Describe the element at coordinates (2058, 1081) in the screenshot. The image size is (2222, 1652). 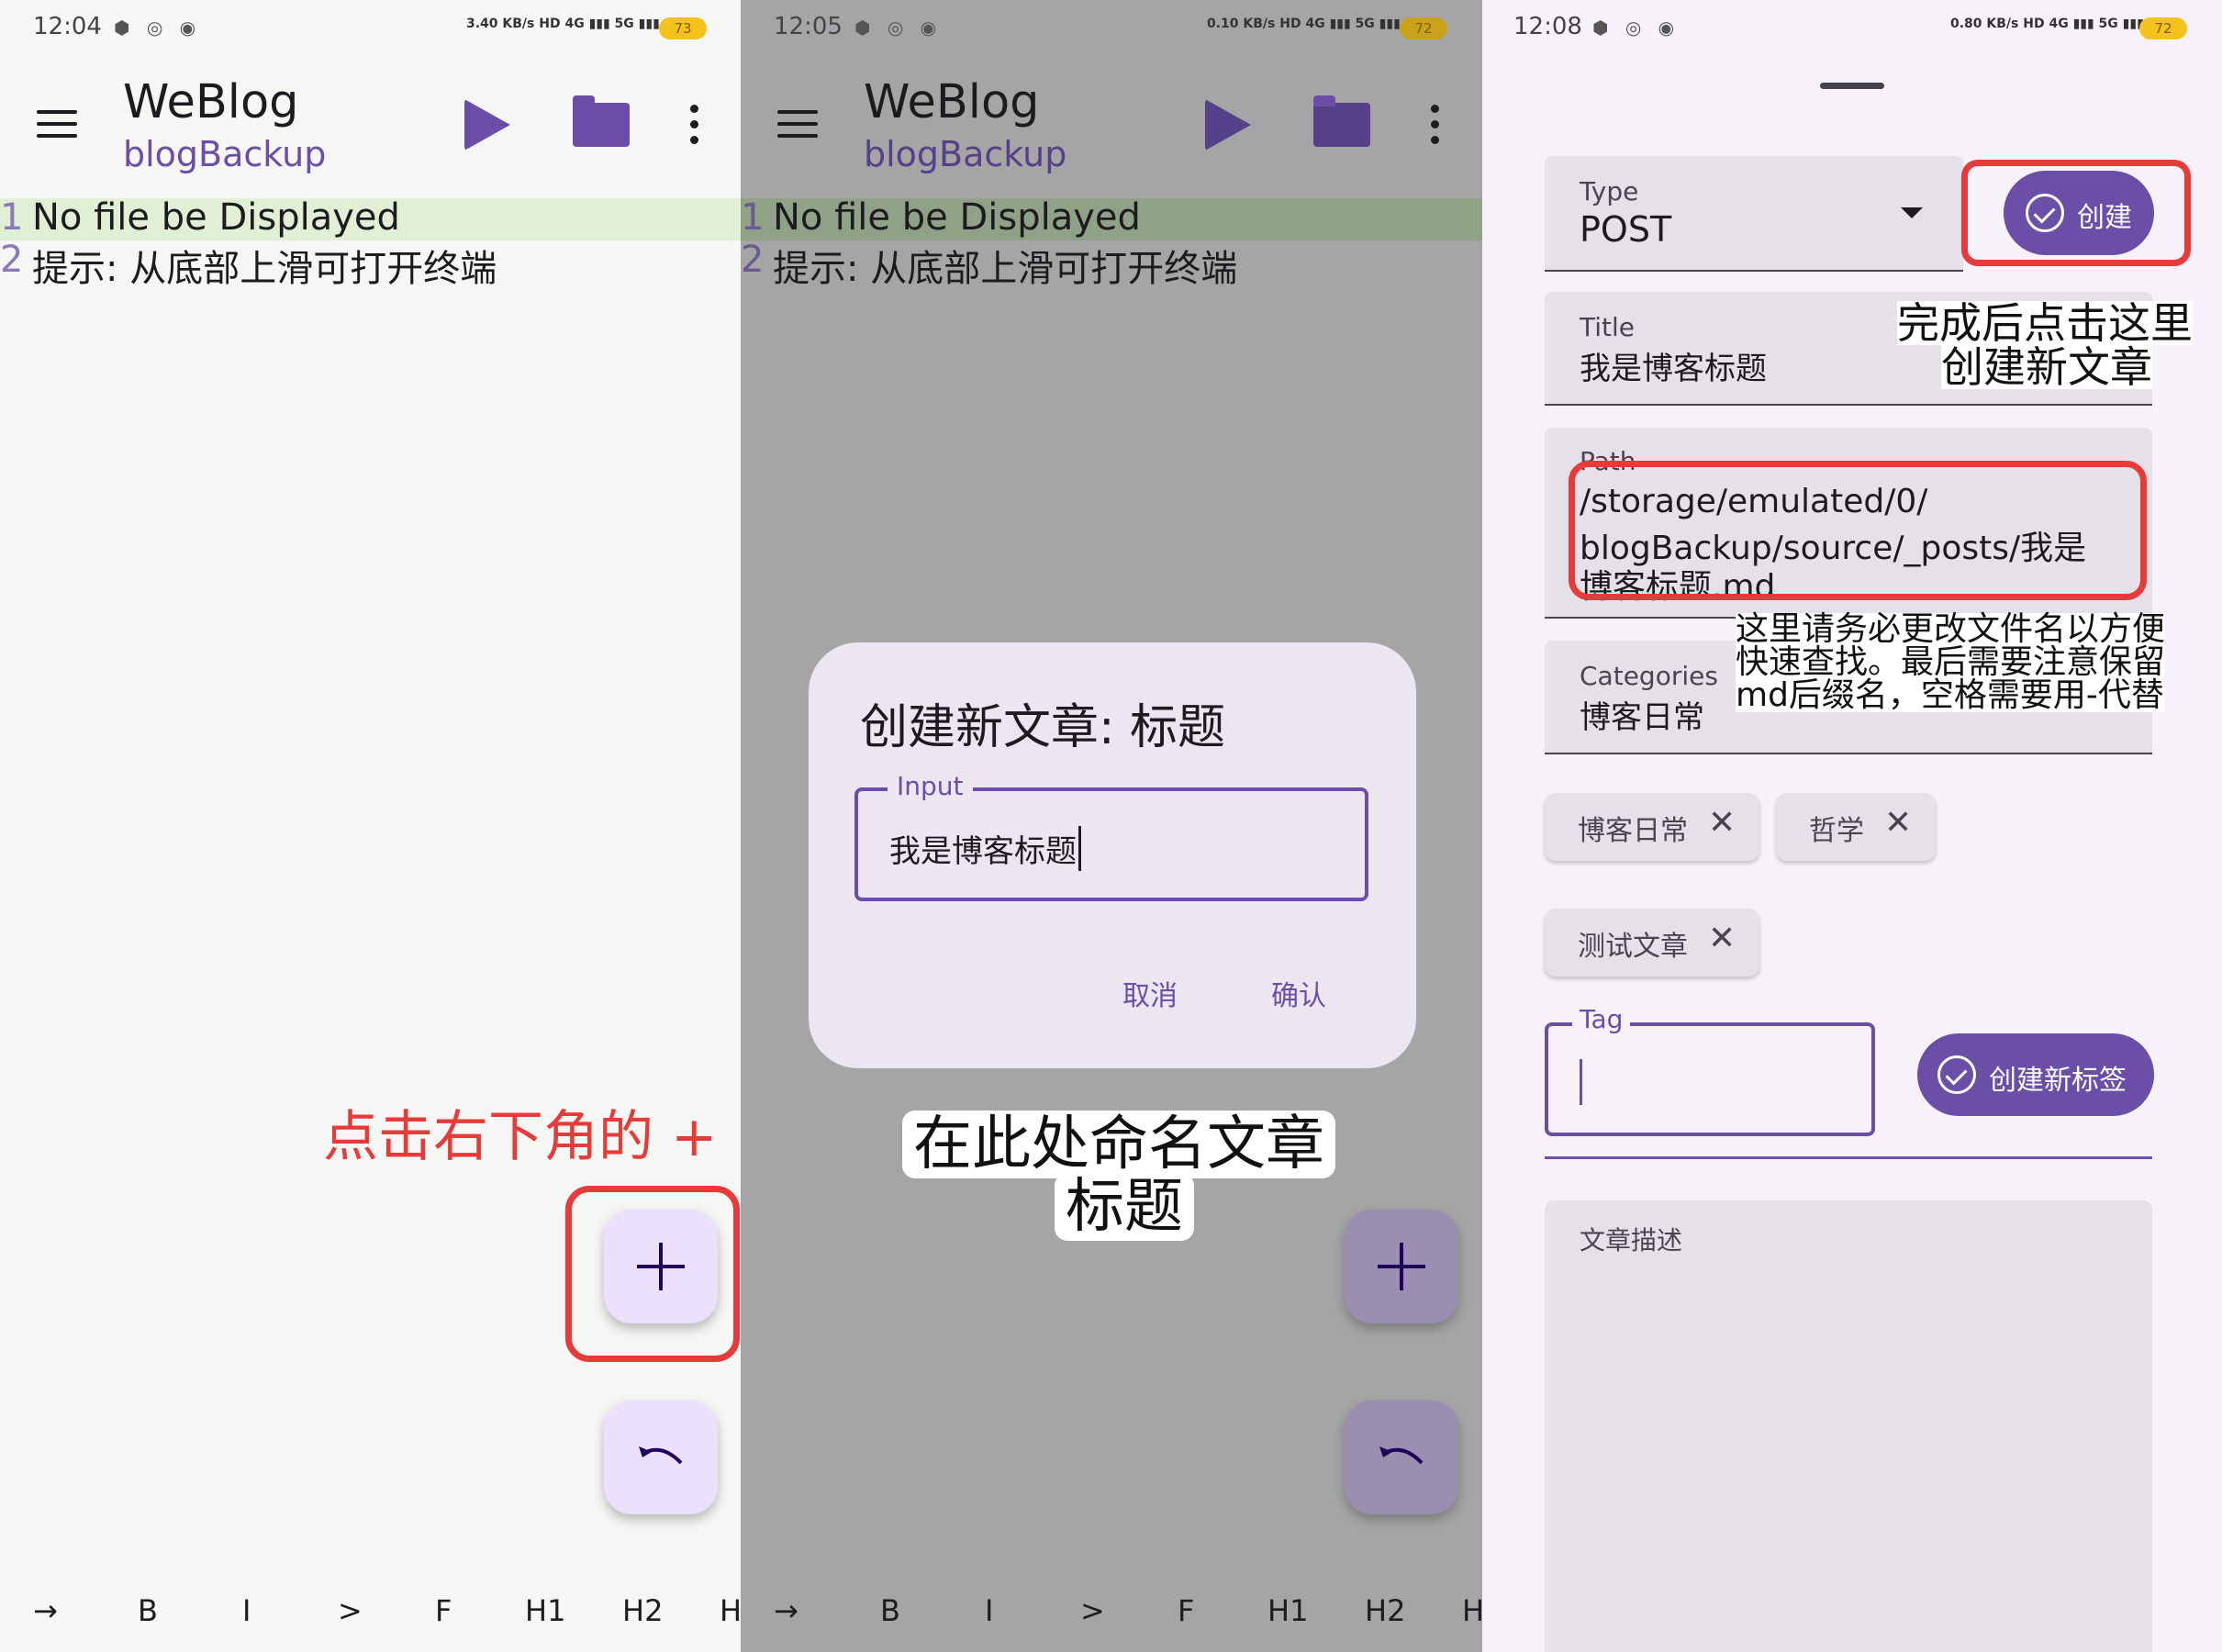
I see `create-tag-button-label: 创建新标签` at that location.